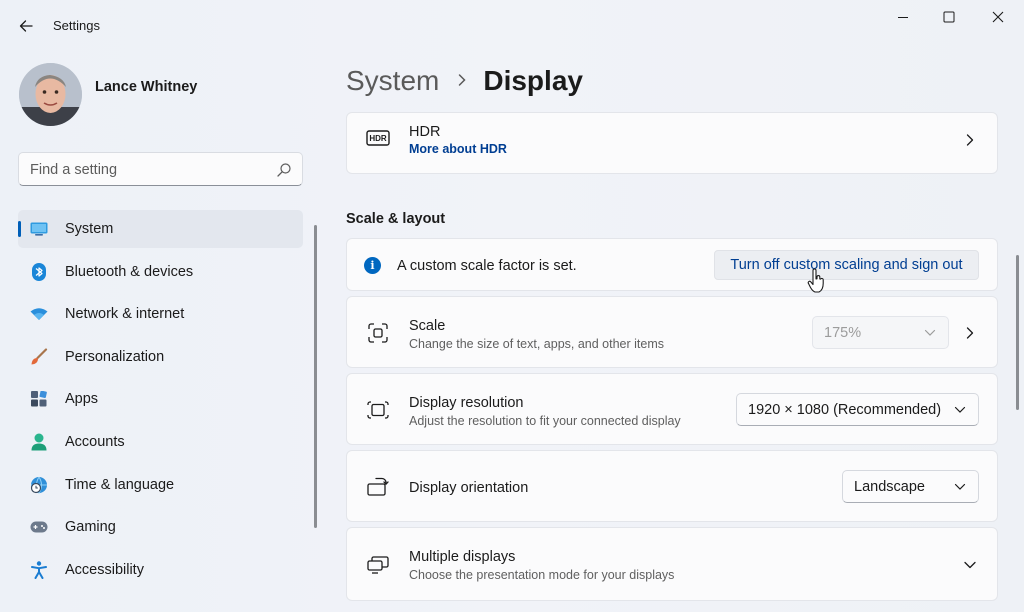 This screenshot has height=612, width=1024. Describe the element at coordinates (462, 557) in the screenshot. I see `multiple-displays-title: Multiple displays` at that location.